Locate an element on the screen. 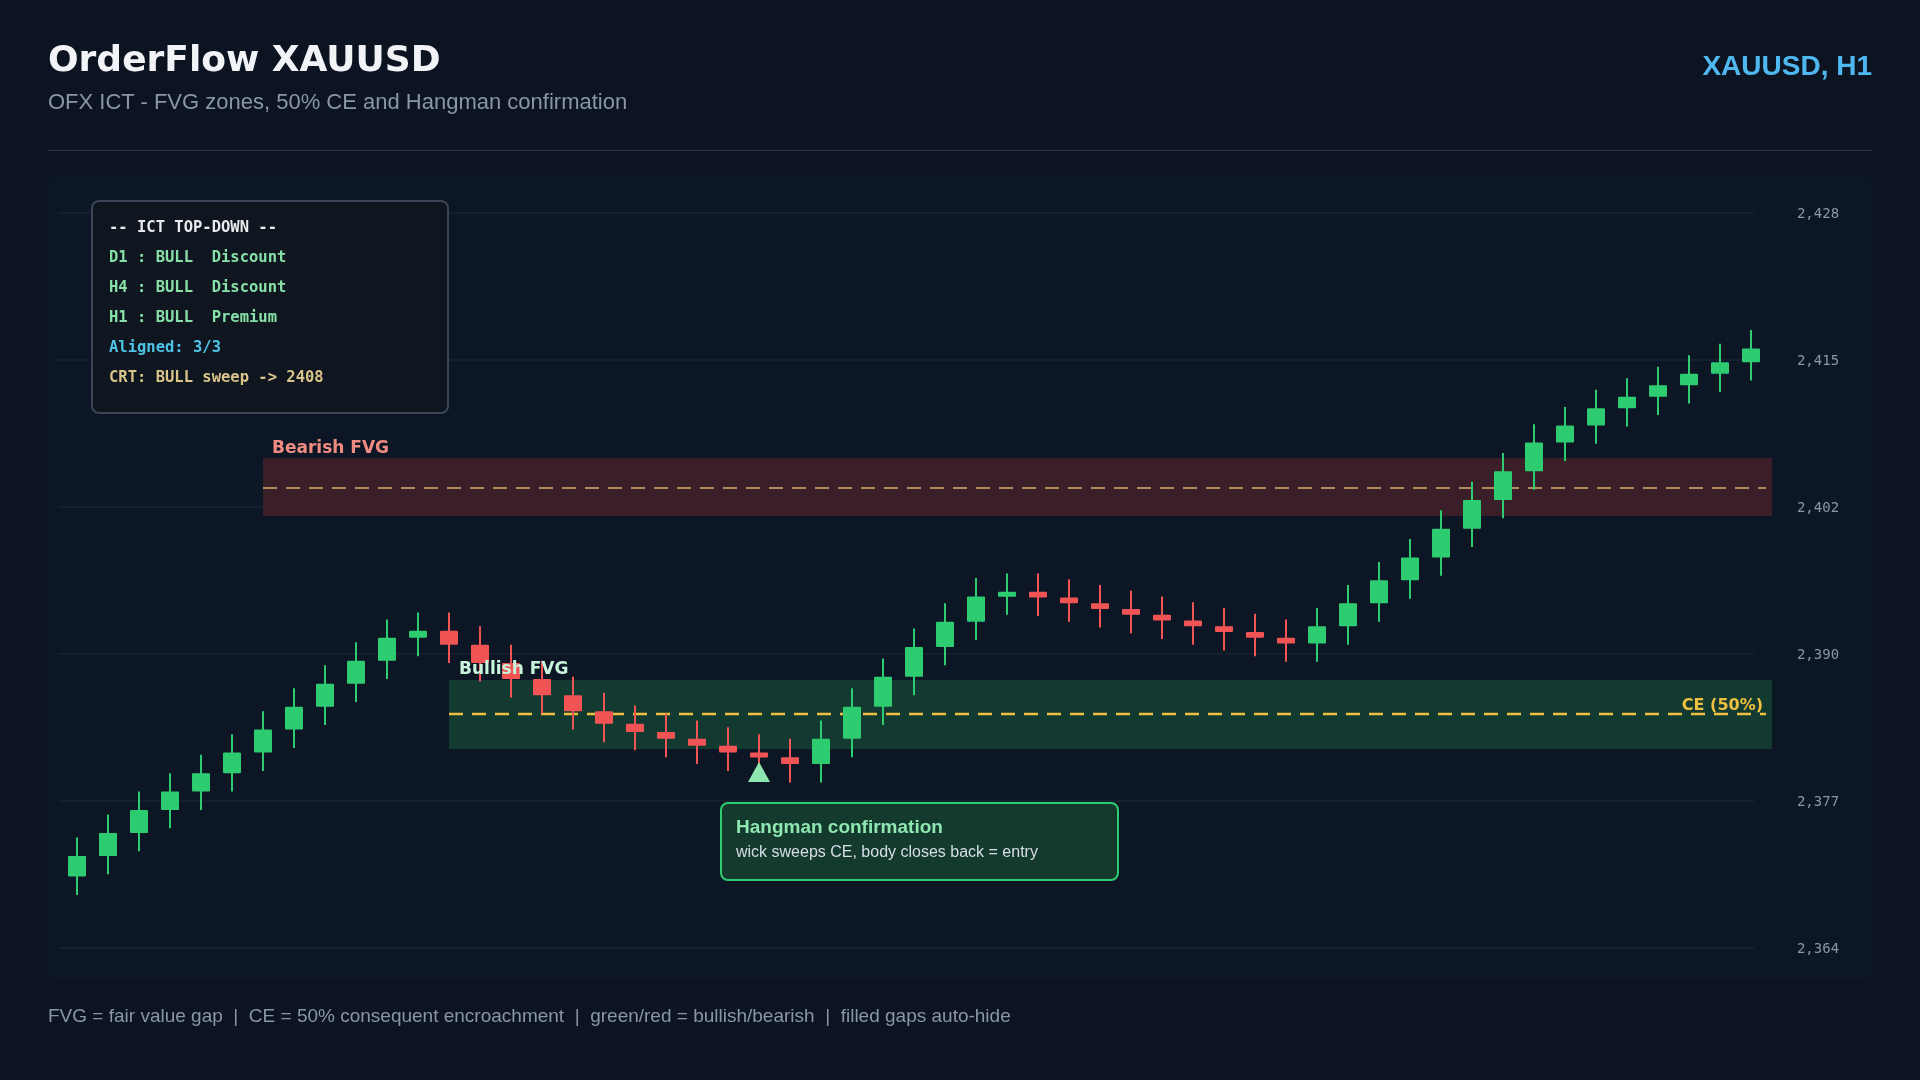 The height and width of the screenshot is (1080, 1920). footer-note: FVG = fair value gap | CE = 50% consequent encroachment | green/red = bullish/bearish | filled gaps auto-hide is located at coordinates (529, 1016).